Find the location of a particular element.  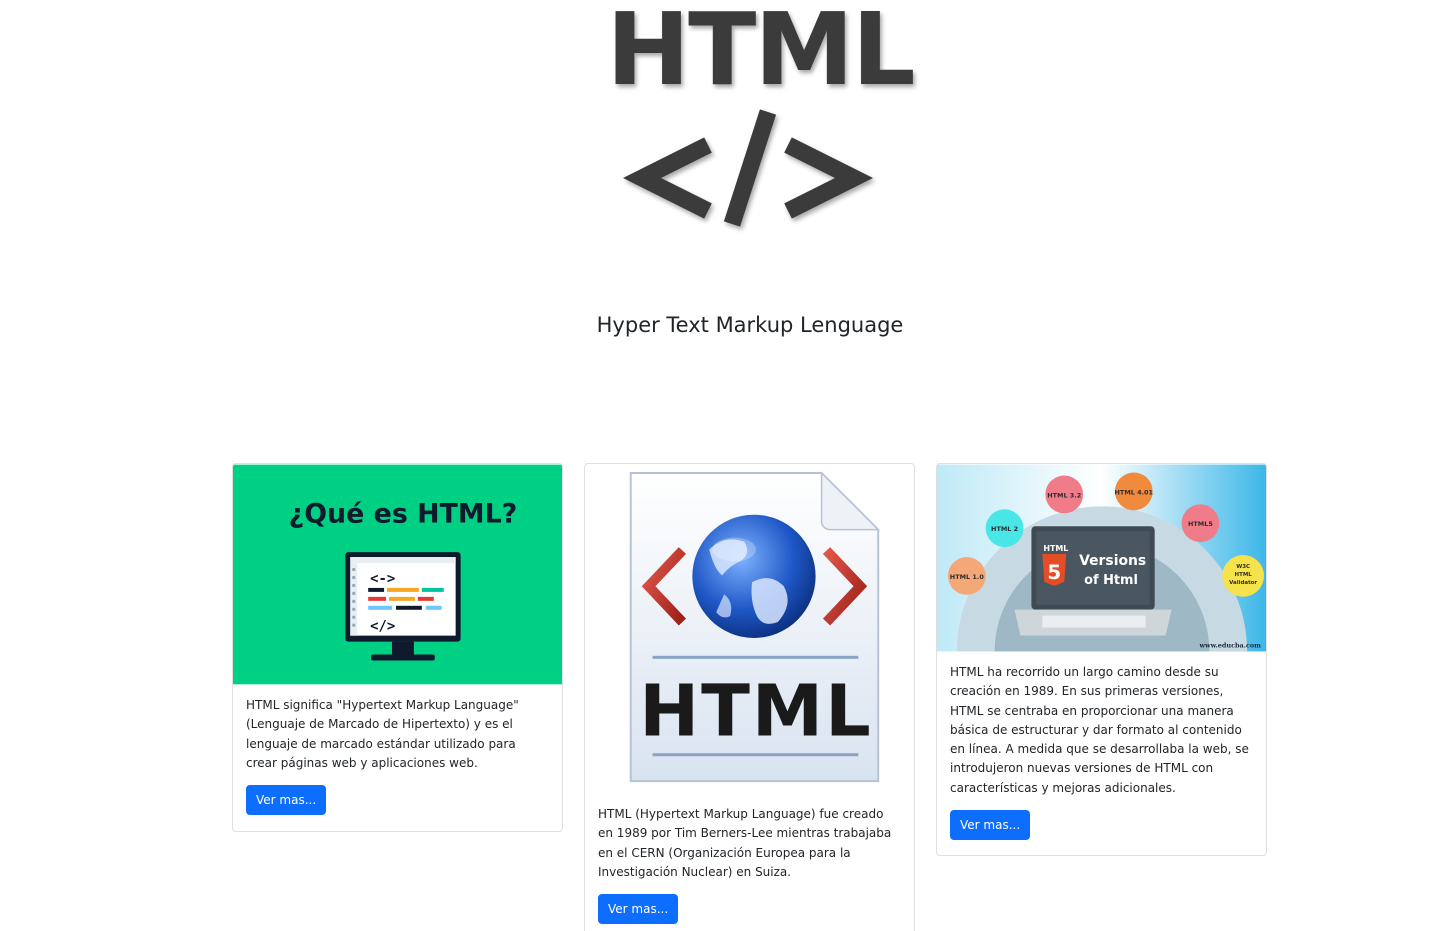

card-image-html-document: HTML is located at coordinates (755, 627).